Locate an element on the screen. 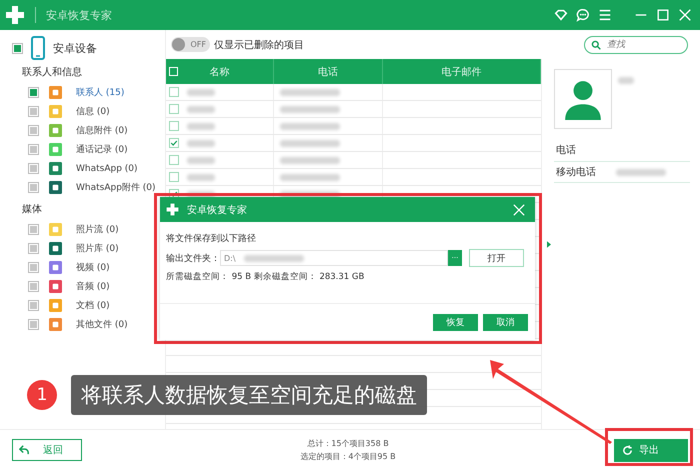 Image resolution: width=700 pixels, height=470 pixels. category-item: 照片流 (0) is located at coordinates (97, 229).